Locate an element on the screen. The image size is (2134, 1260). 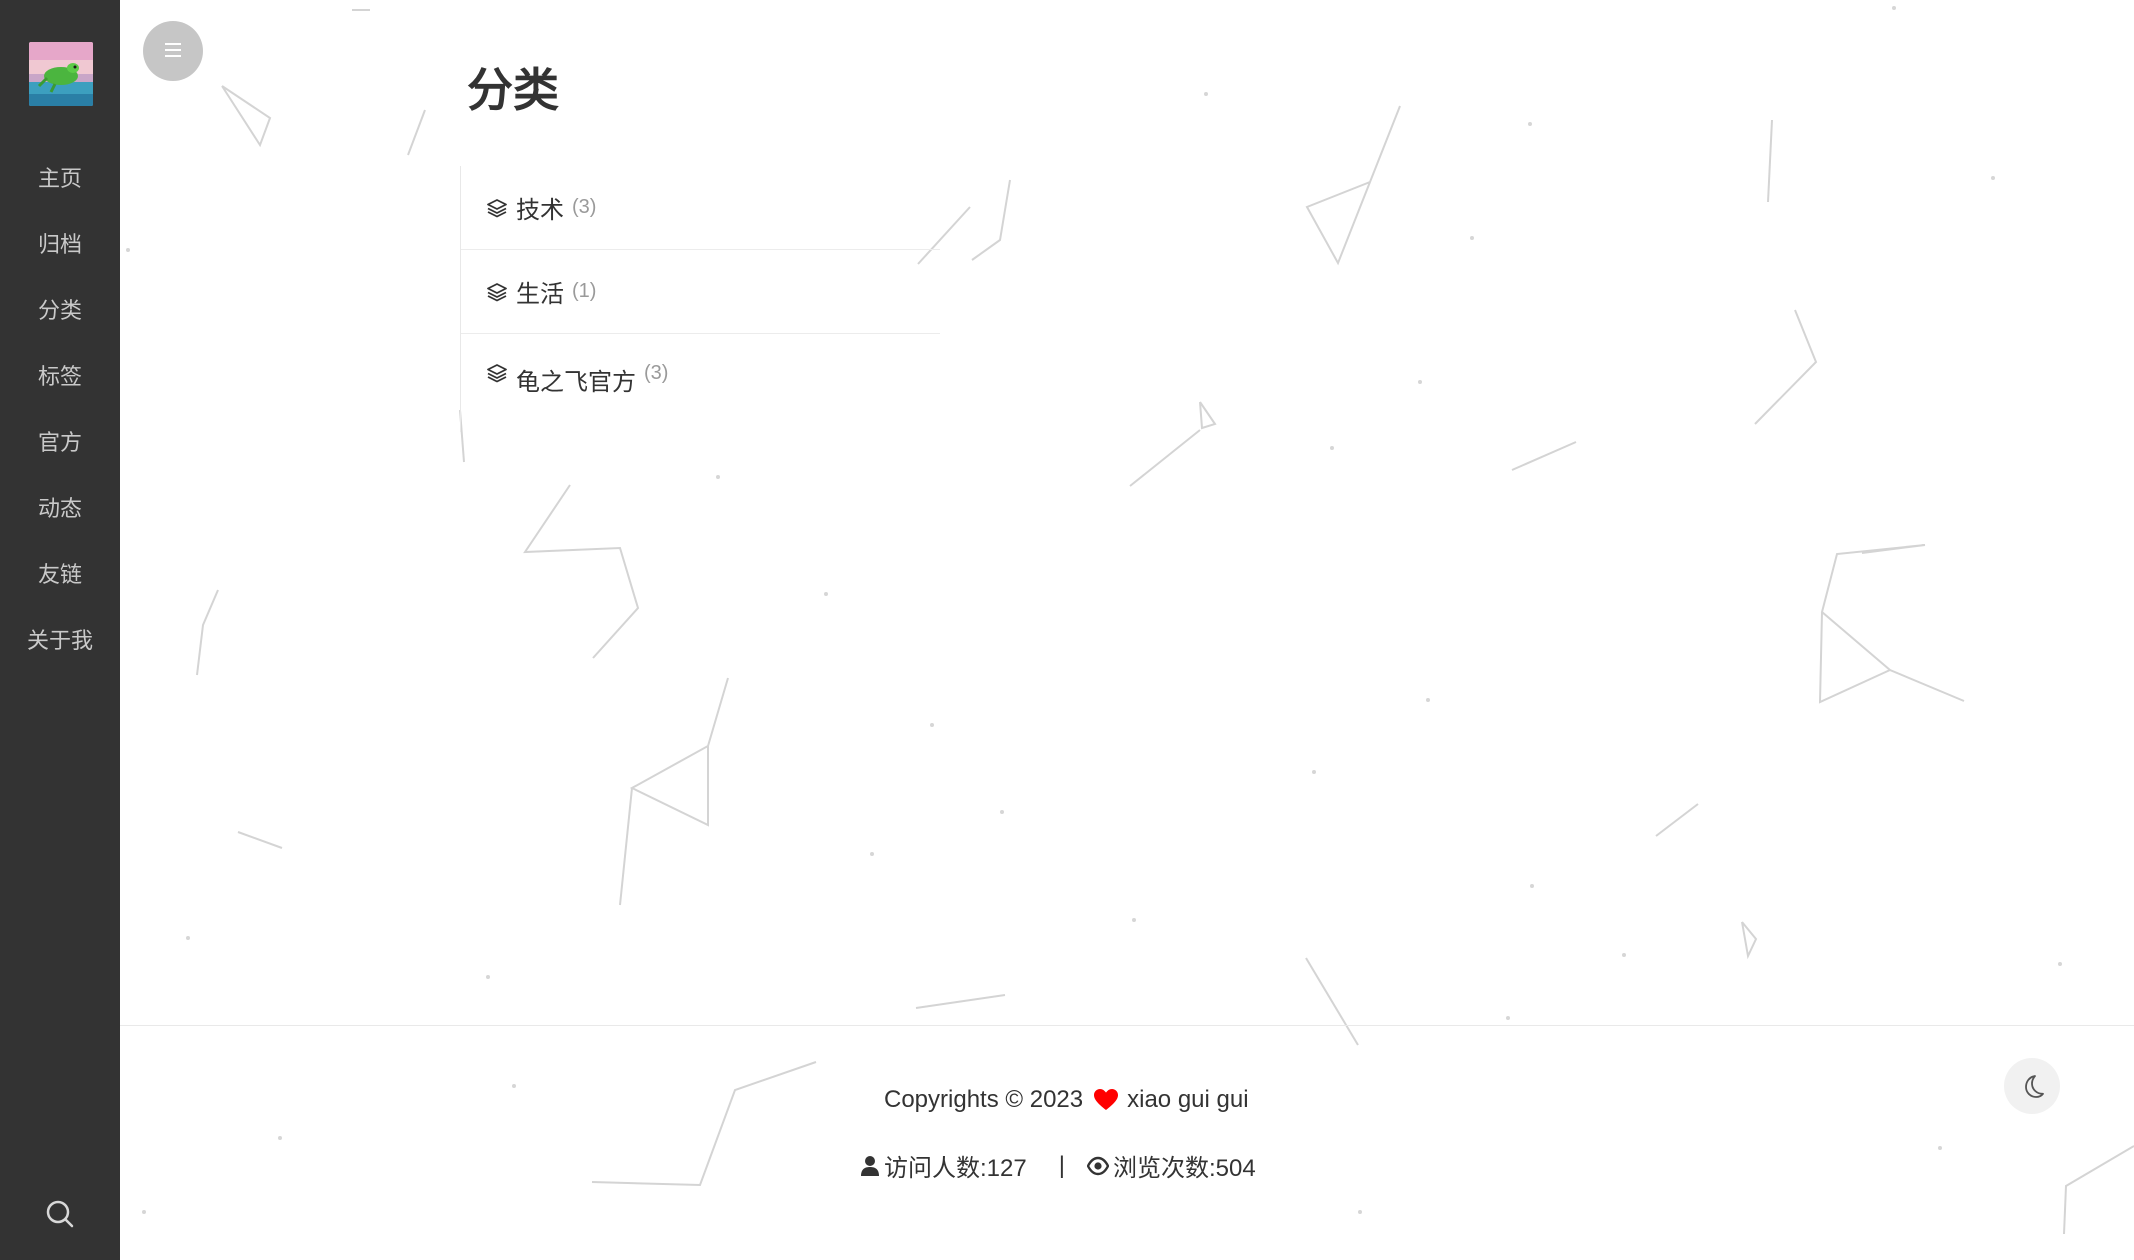
site-stats: 访问人数:127 | 浏览次数:504 is located at coordinates (1058, 1165).